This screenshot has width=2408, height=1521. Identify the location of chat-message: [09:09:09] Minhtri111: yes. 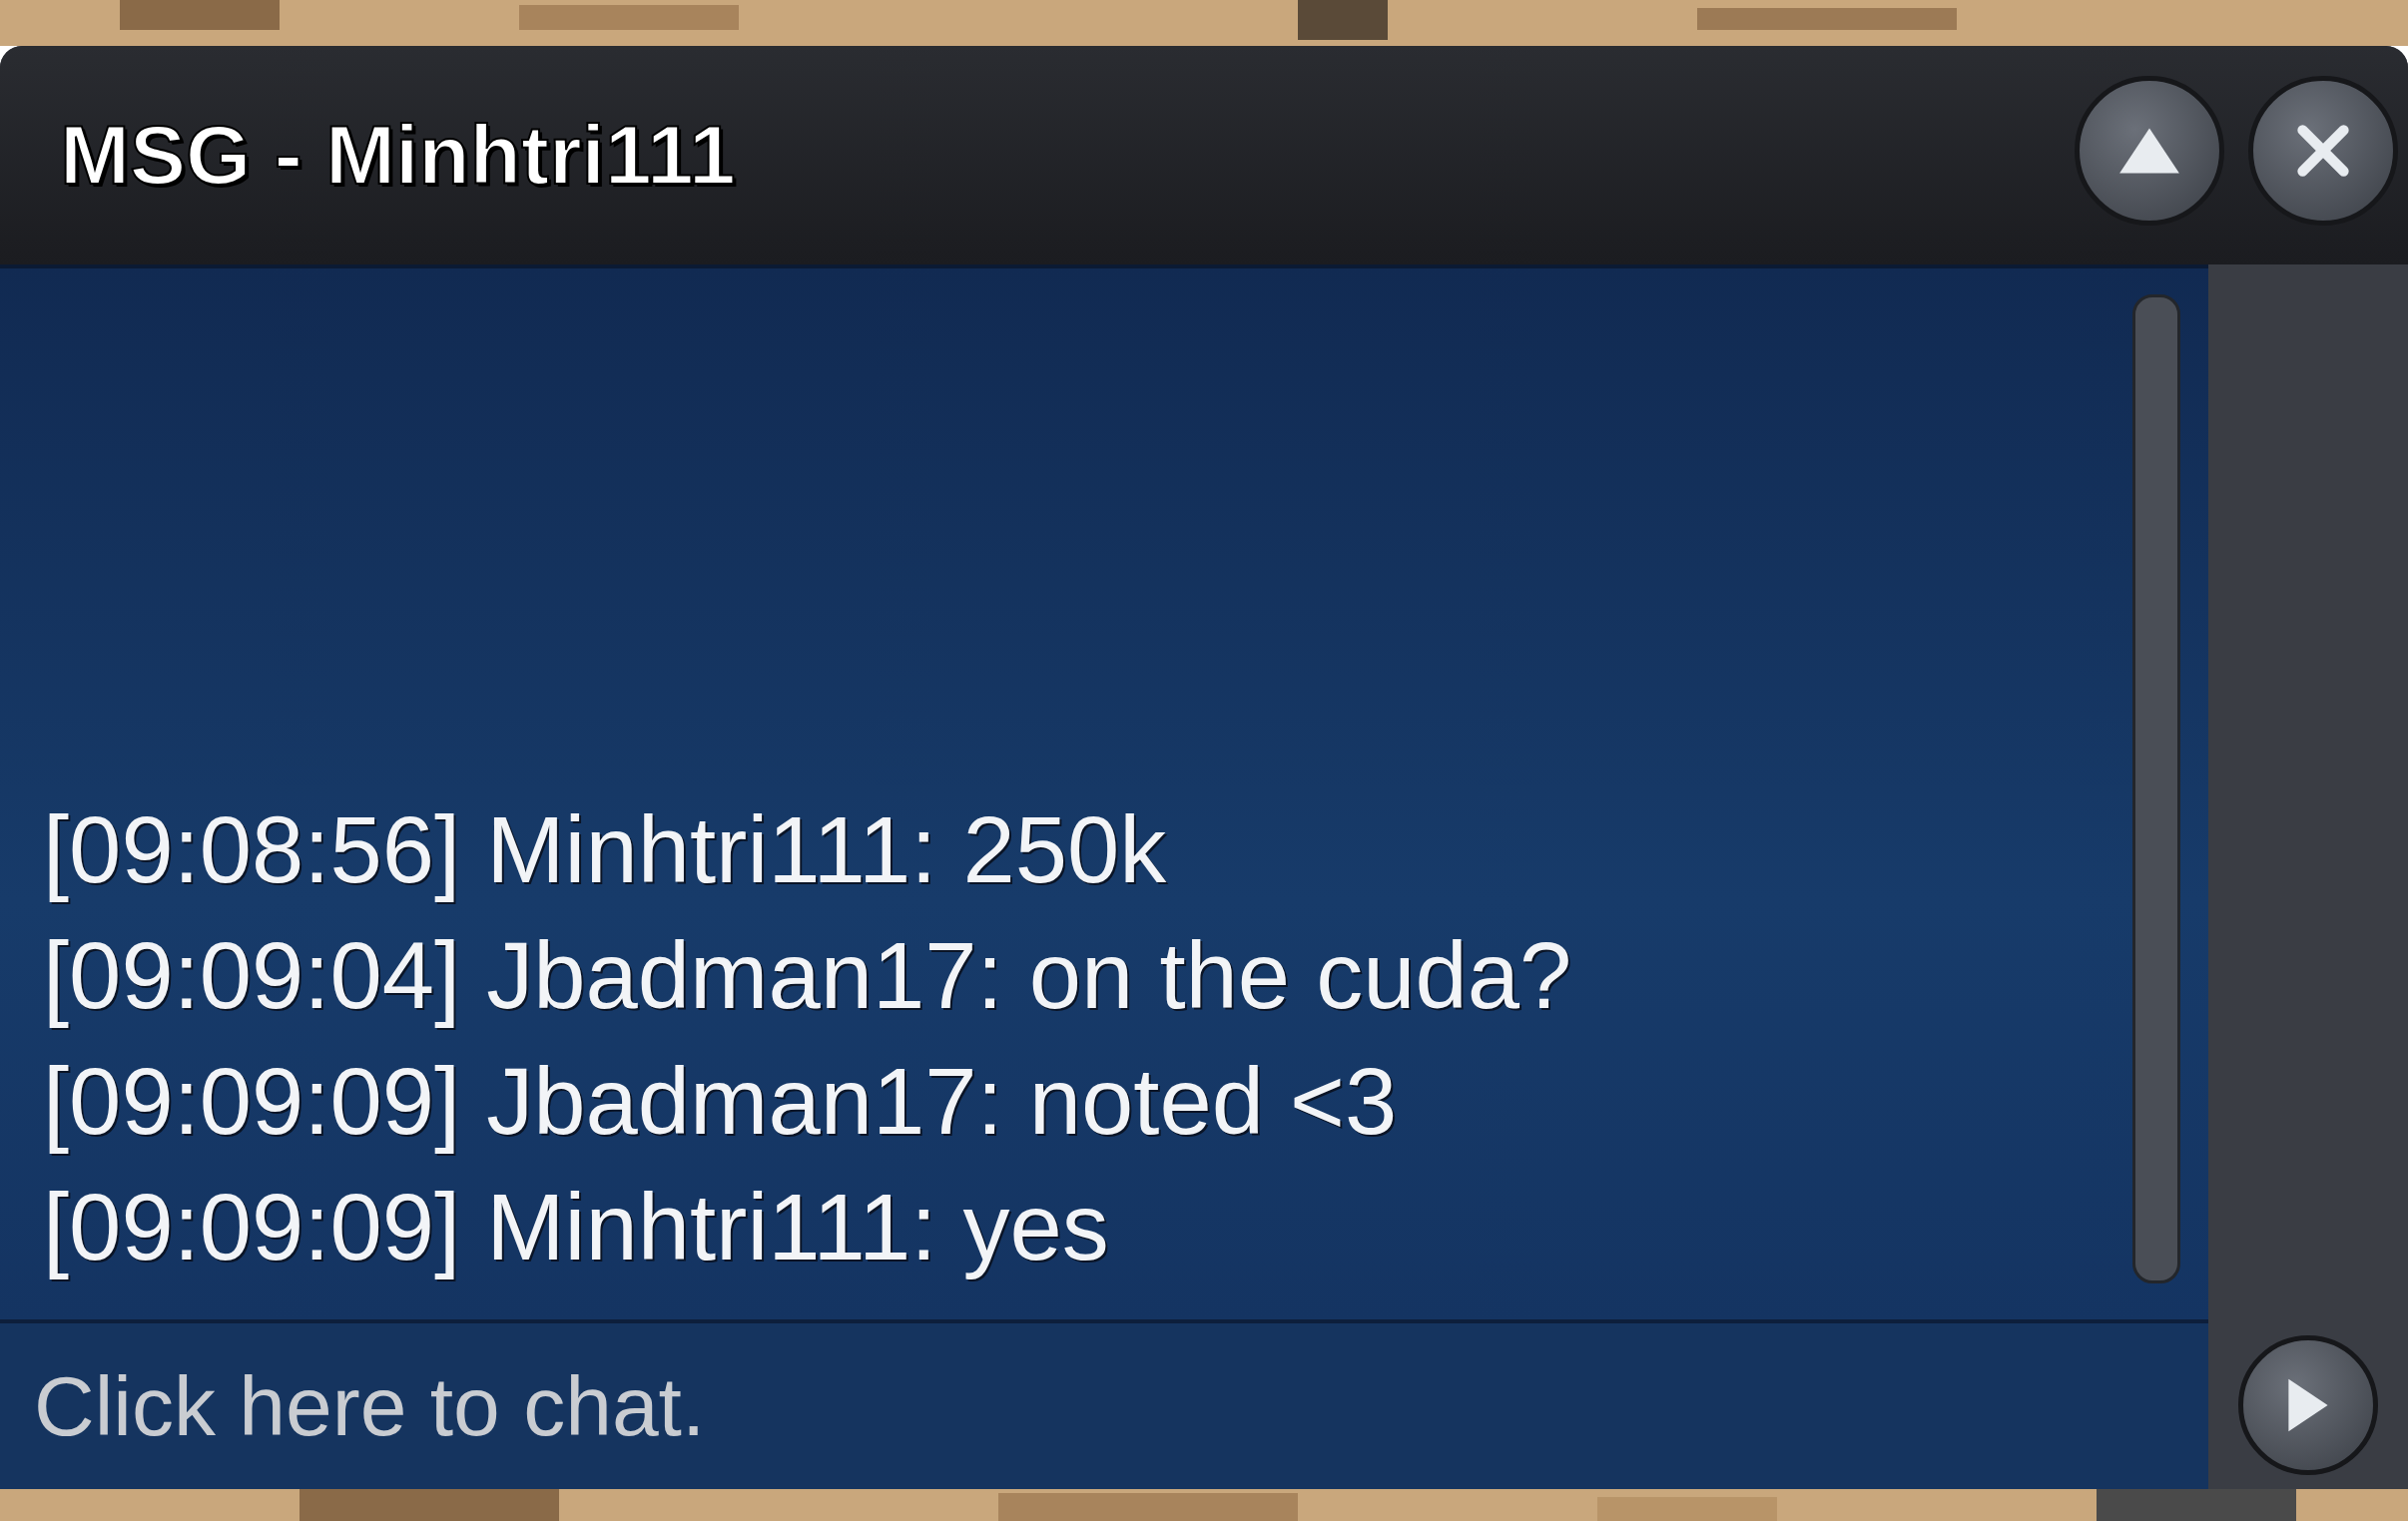
(577, 1227).